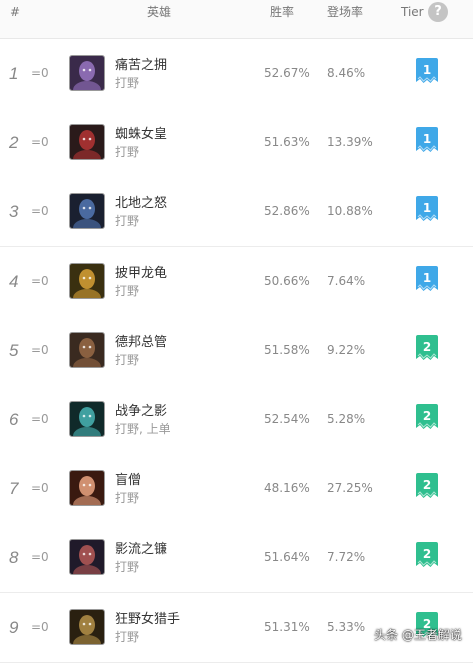  What do you see at coordinates (236, 74) in the screenshot?
I see `table-row: 1 =0 痛苦之拥打野 52.67% 8.46% 1` at bounding box center [236, 74].